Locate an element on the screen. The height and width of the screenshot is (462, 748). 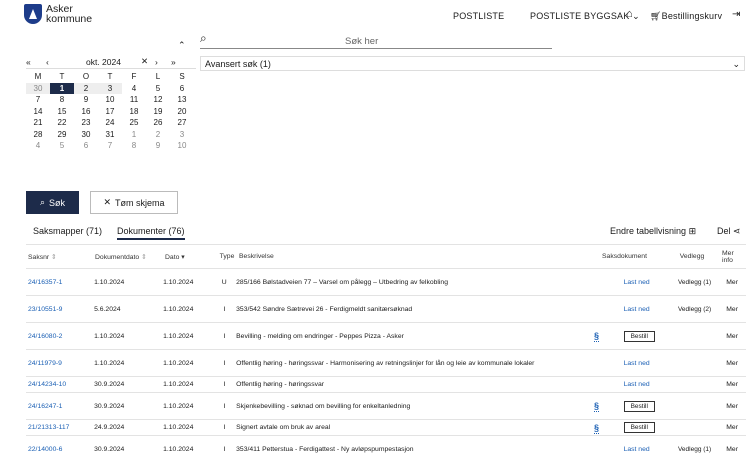
search-input: Søk her is located at coordinates (376, 42).